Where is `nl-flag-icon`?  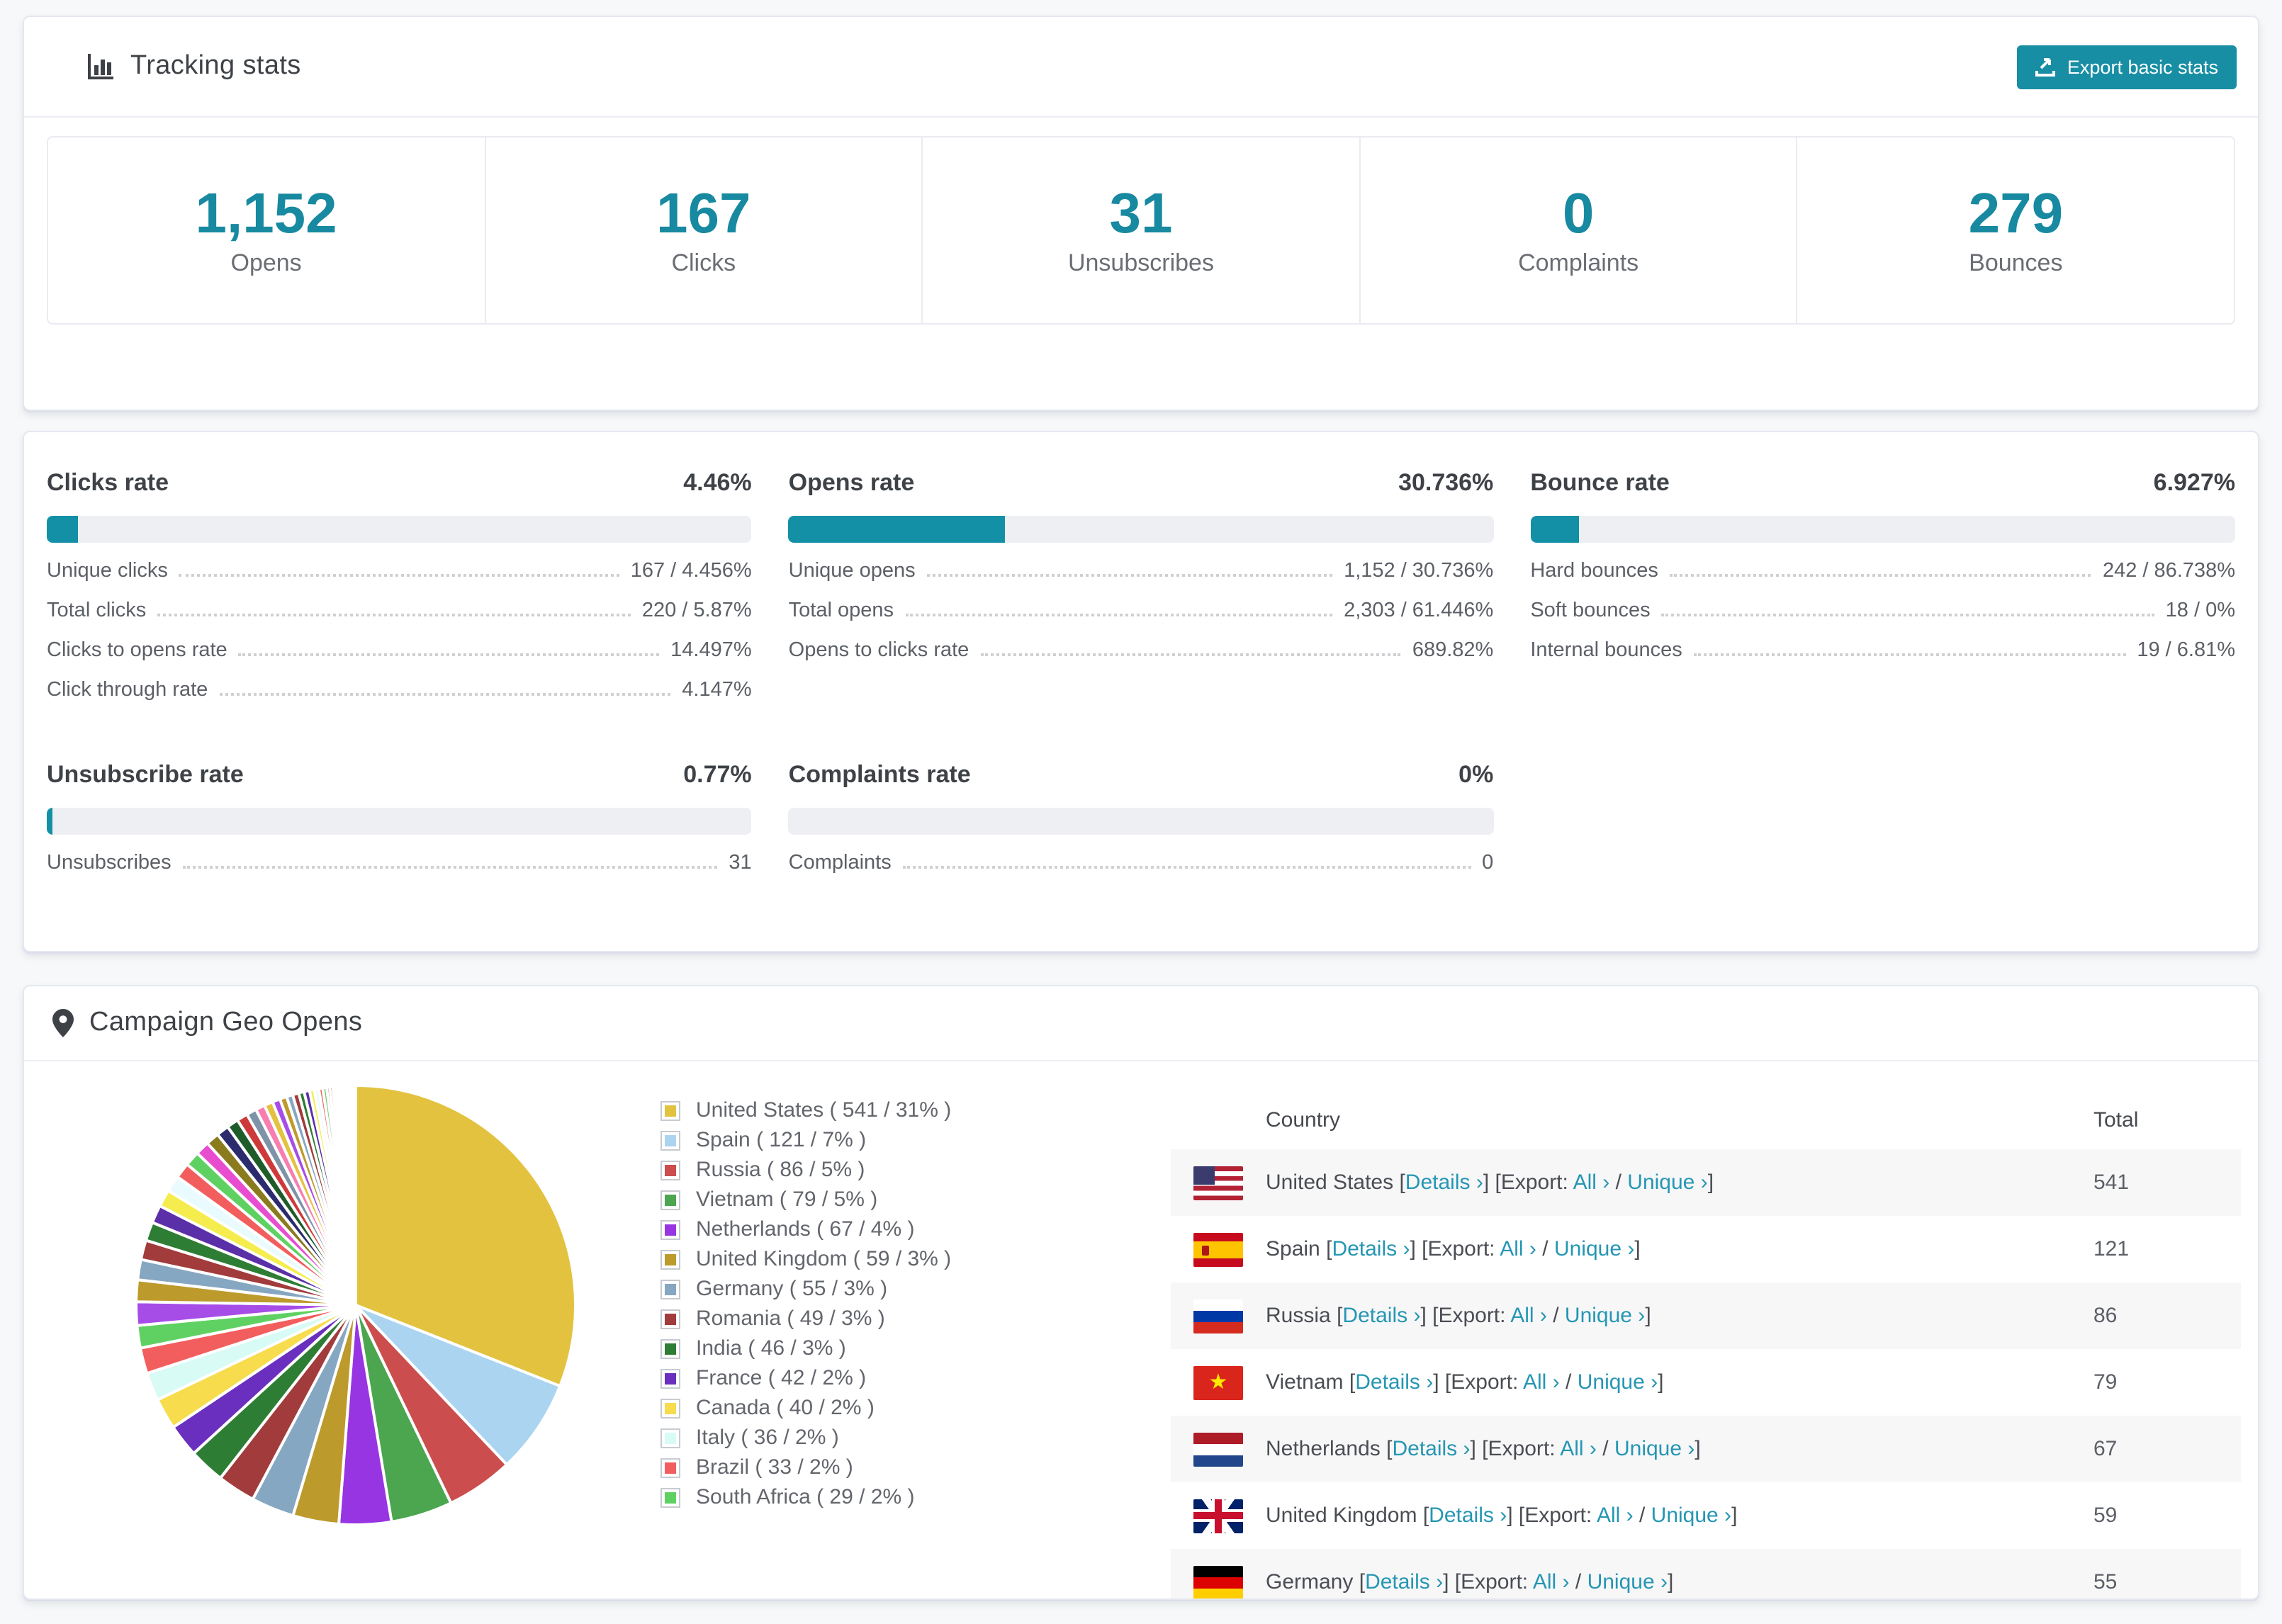 nl-flag-icon is located at coordinates (1218, 1449).